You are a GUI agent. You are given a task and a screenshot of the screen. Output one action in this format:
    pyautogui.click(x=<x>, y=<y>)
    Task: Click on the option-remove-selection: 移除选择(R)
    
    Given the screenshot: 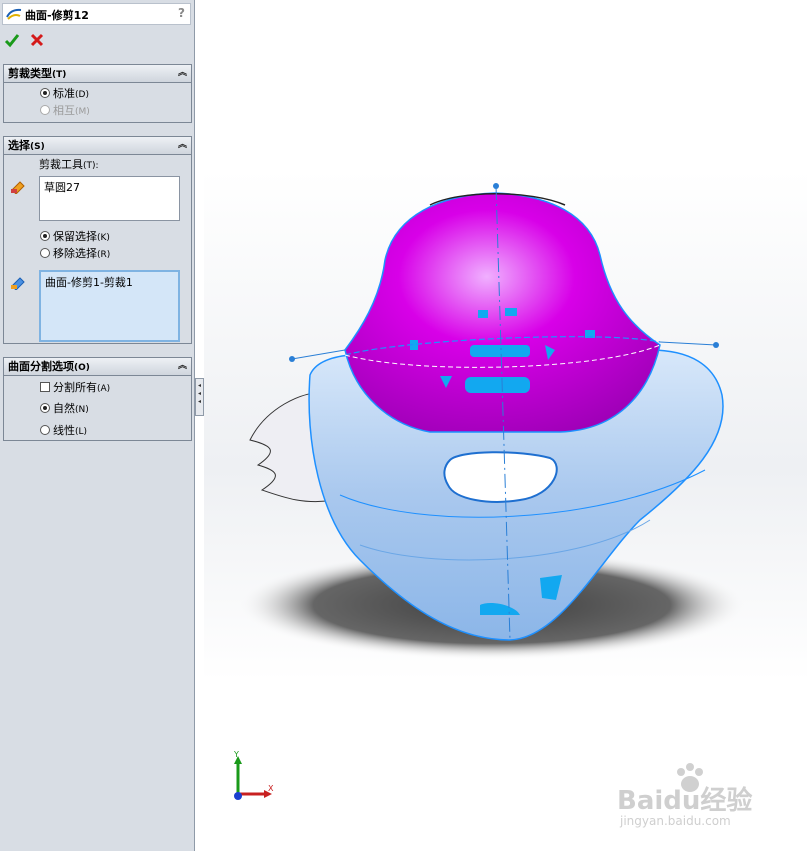 What is the action you would take?
    pyautogui.click(x=75, y=253)
    